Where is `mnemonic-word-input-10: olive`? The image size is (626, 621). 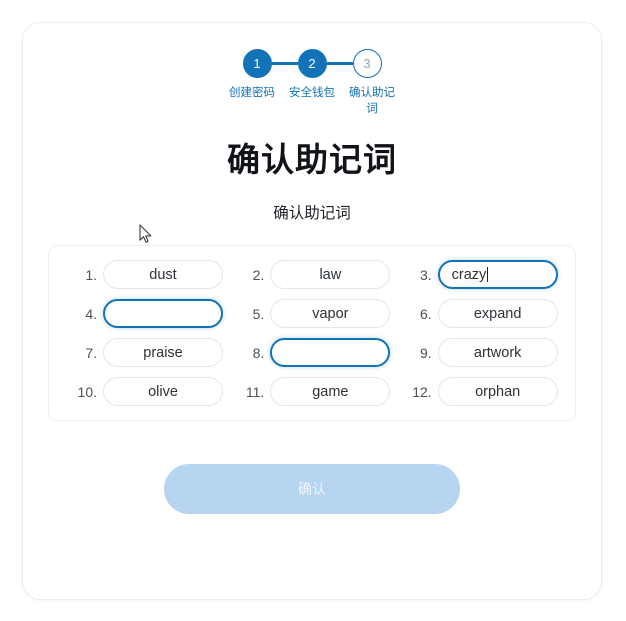
mnemonic-word-input-10: olive is located at coordinates (163, 392).